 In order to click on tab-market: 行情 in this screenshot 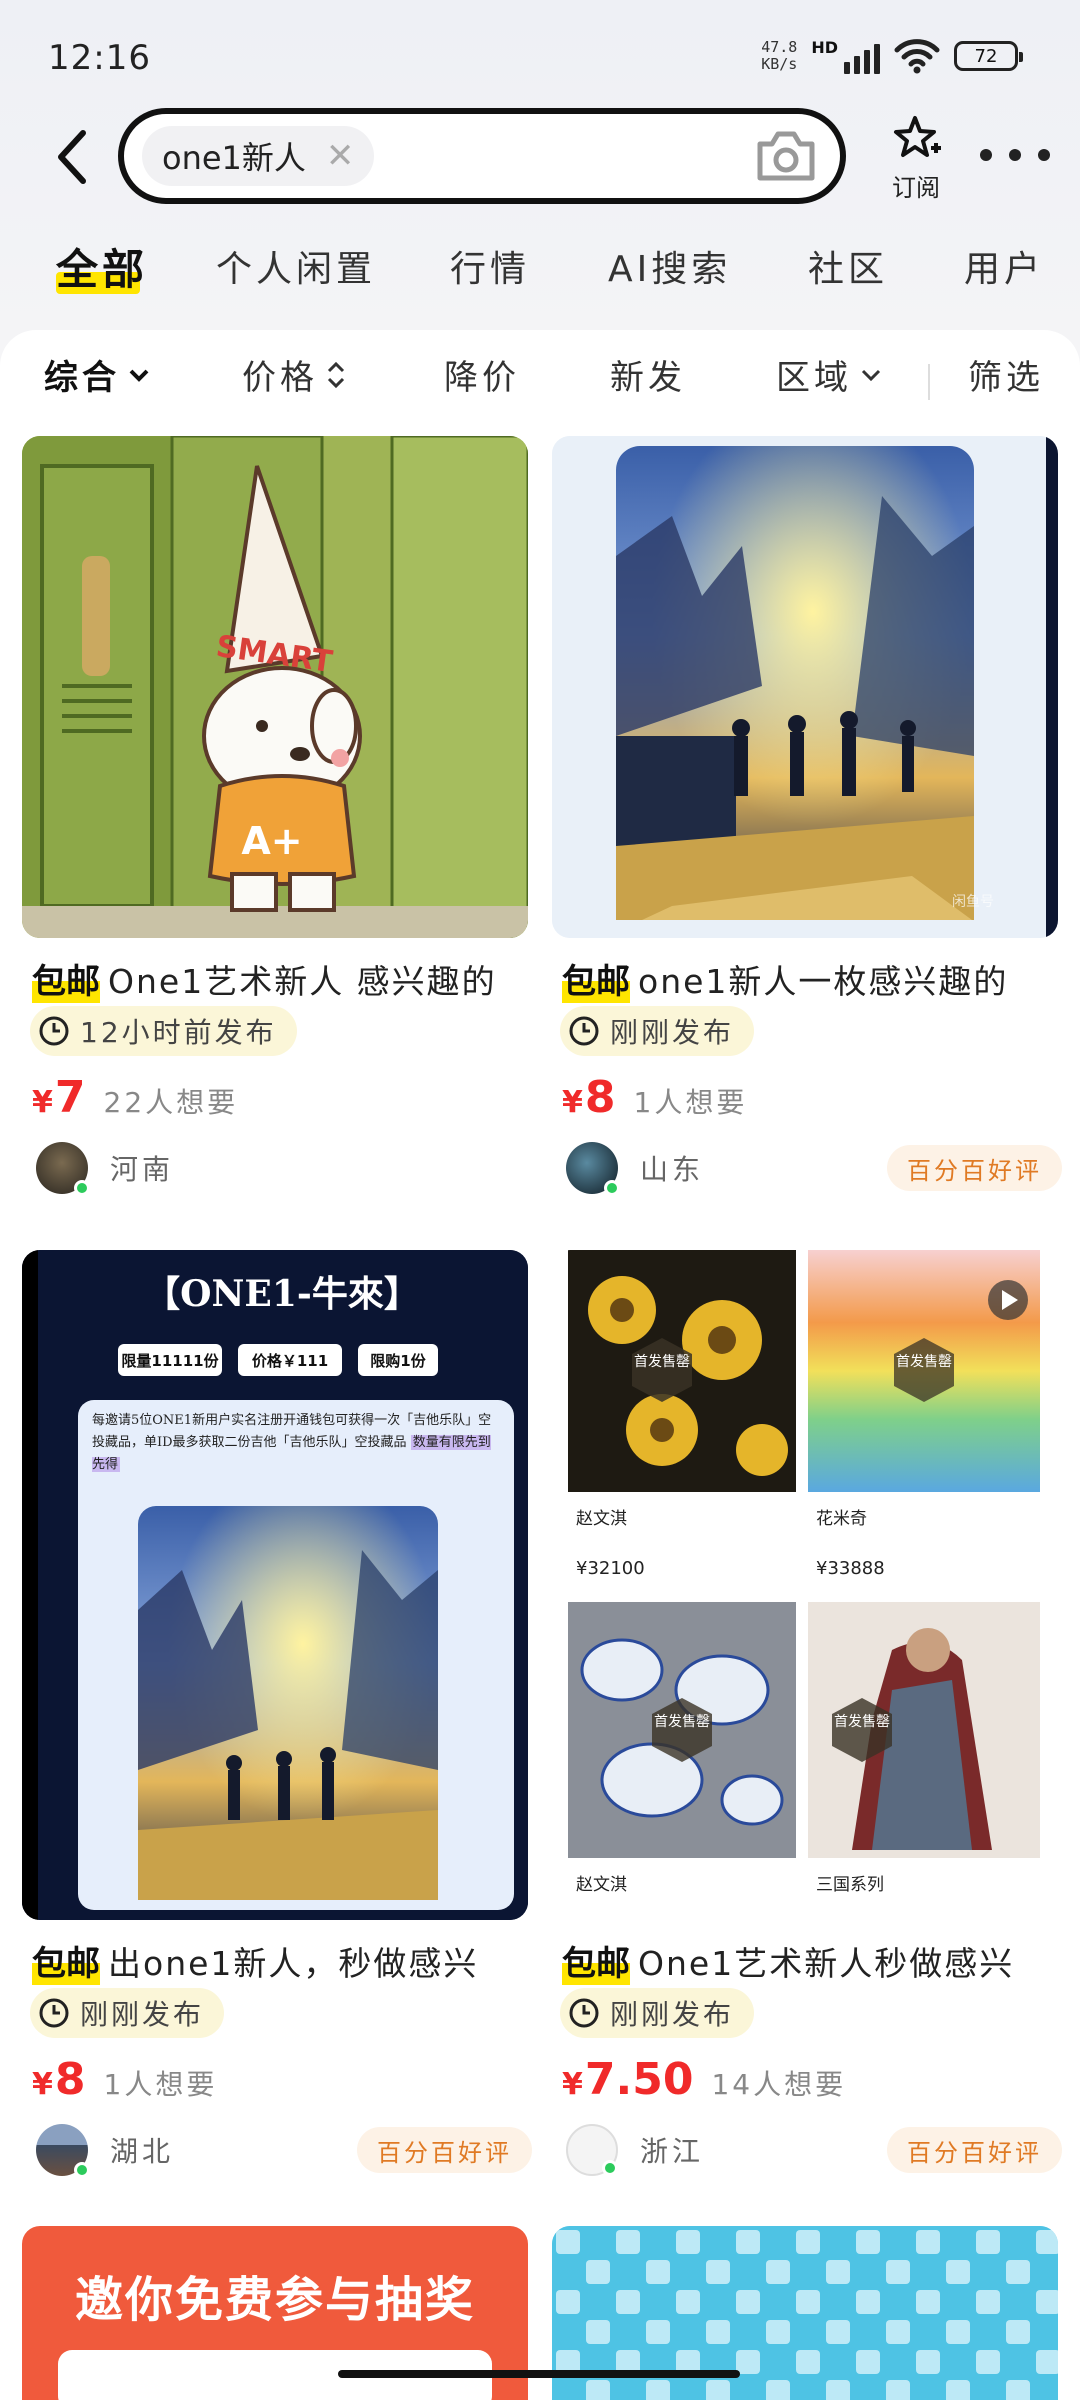, I will do `click(490, 266)`.